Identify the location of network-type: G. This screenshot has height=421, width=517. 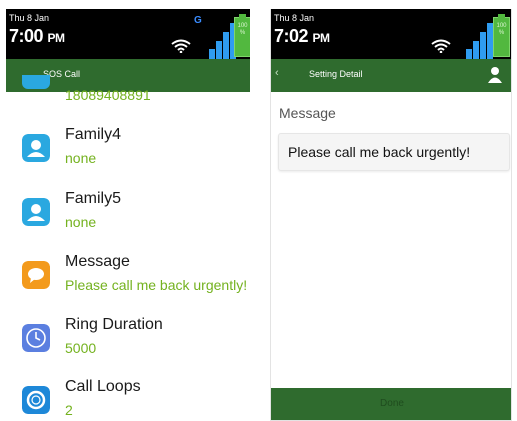
(198, 20).